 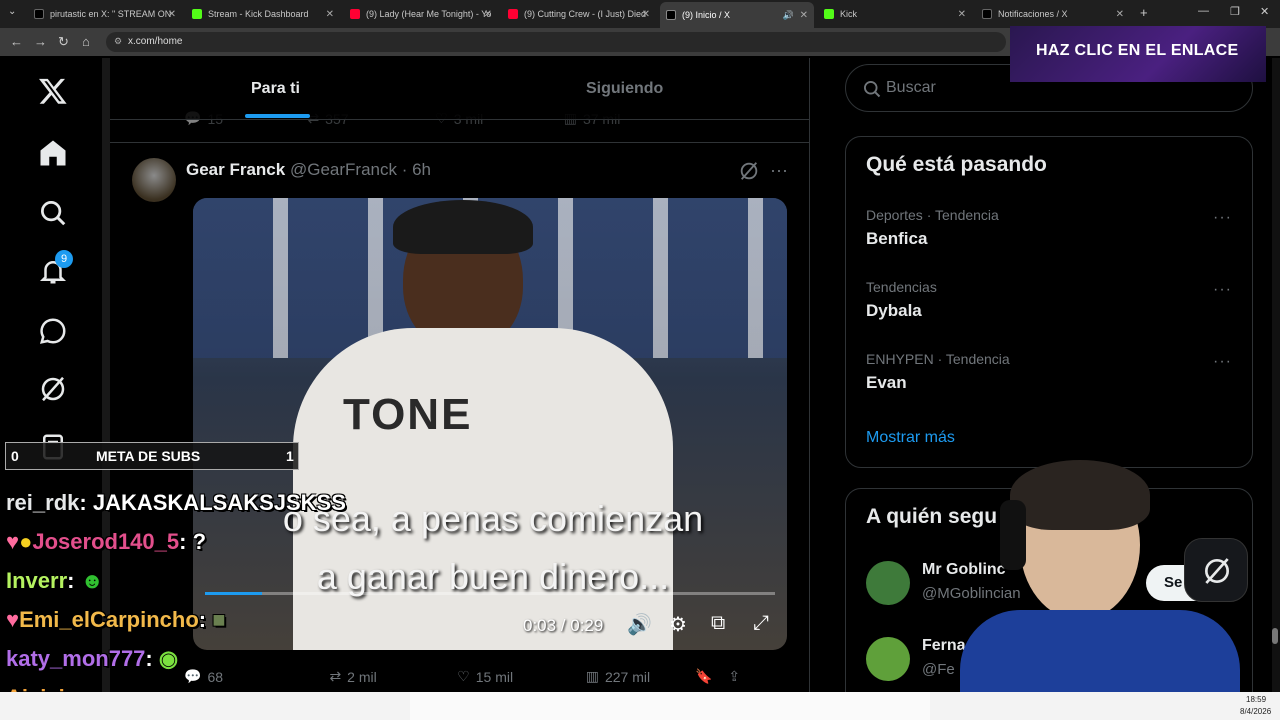 What do you see at coordinates (639, 624) in the screenshot?
I see `volume-icon: 🔊` at bounding box center [639, 624].